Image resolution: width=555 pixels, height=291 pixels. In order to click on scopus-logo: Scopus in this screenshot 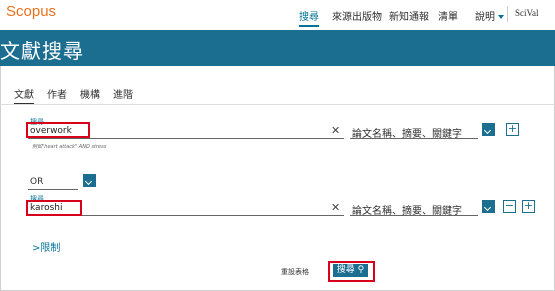, I will do `click(31, 11)`.